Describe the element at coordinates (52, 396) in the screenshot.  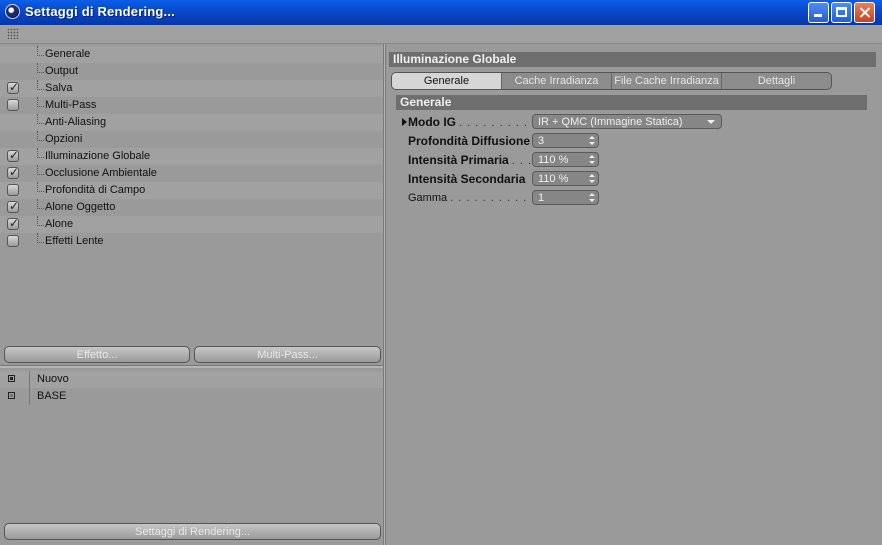
I see `preset-label: BASE` at that location.